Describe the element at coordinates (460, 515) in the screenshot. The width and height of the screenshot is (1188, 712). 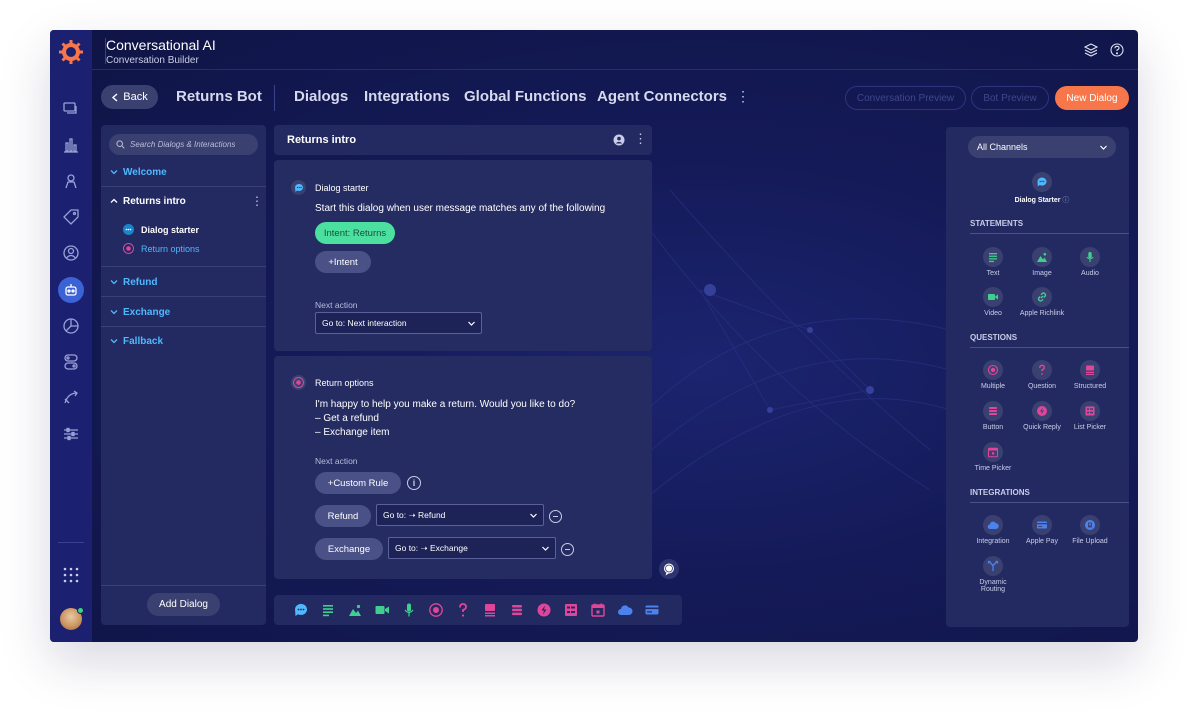
I see `rule-target-select: Go to: ➝ Refund` at that location.